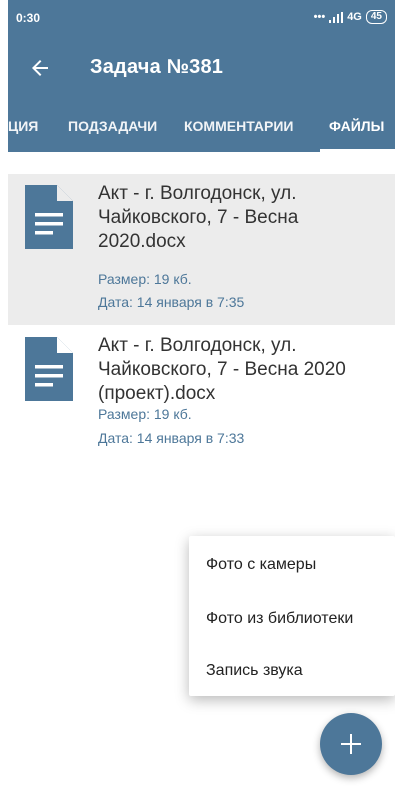  What do you see at coordinates (354, 17) in the screenshot?
I see `network-label: 4G` at bounding box center [354, 17].